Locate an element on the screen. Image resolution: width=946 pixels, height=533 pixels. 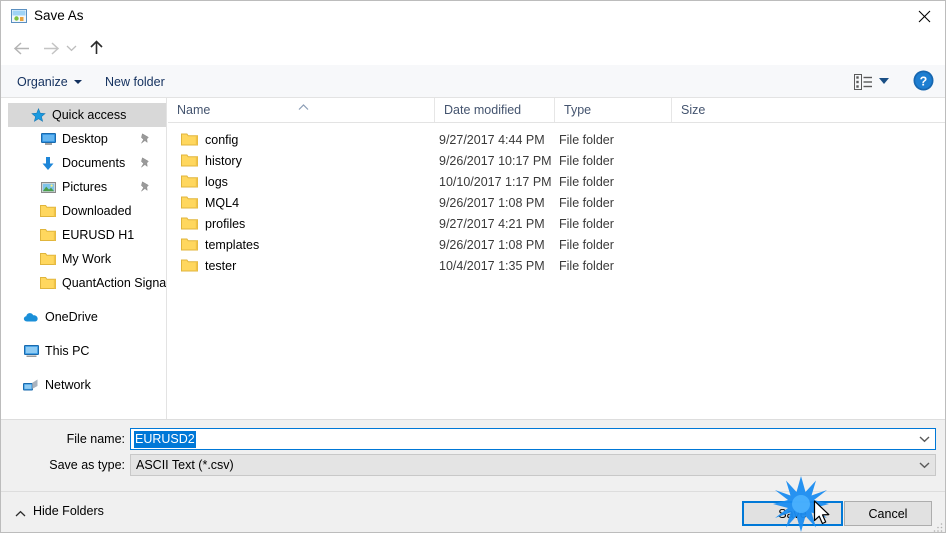
back-button is located at coordinates (22, 48).